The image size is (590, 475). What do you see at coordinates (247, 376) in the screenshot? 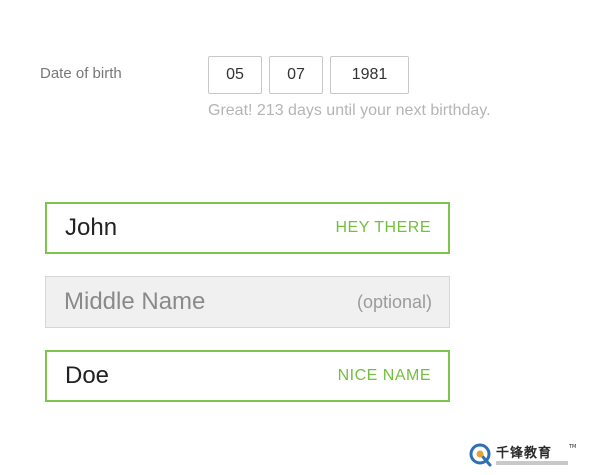
I see `last-name-field: Doe NICE NAME` at bounding box center [247, 376].